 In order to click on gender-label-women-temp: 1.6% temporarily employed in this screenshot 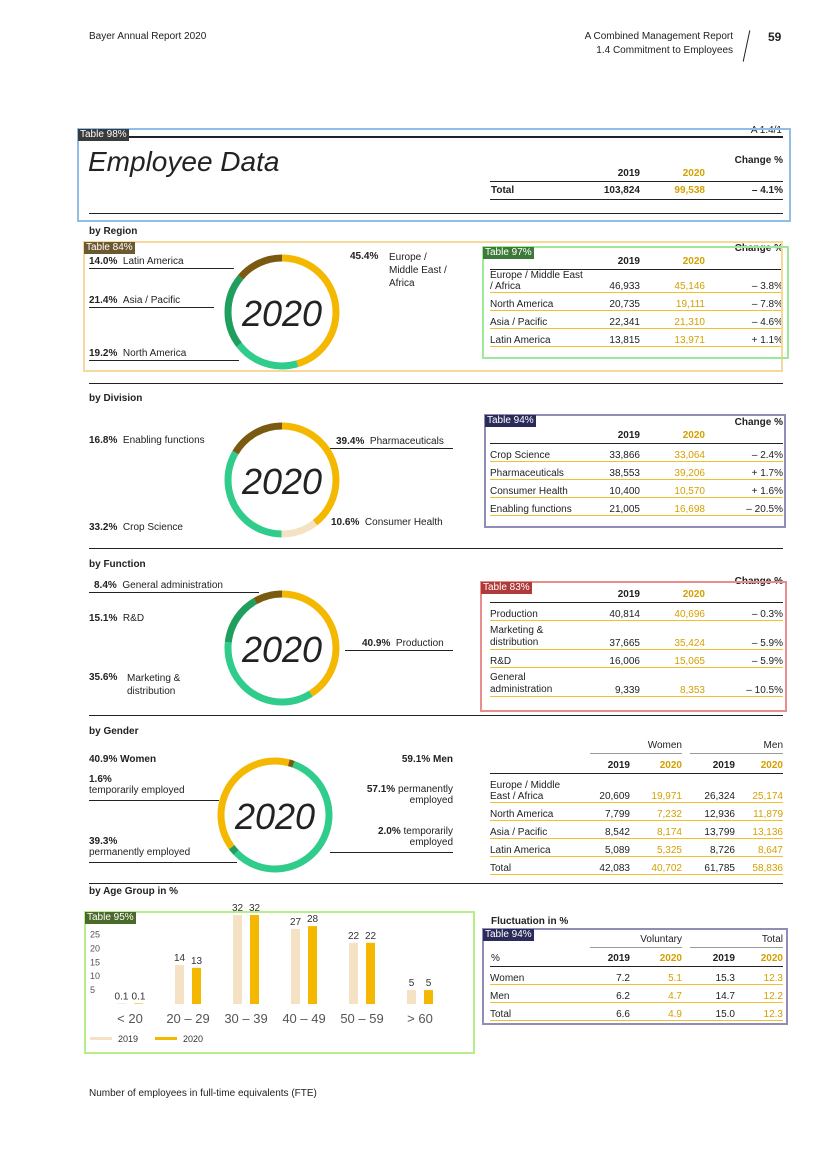, I will do `click(137, 785)`.